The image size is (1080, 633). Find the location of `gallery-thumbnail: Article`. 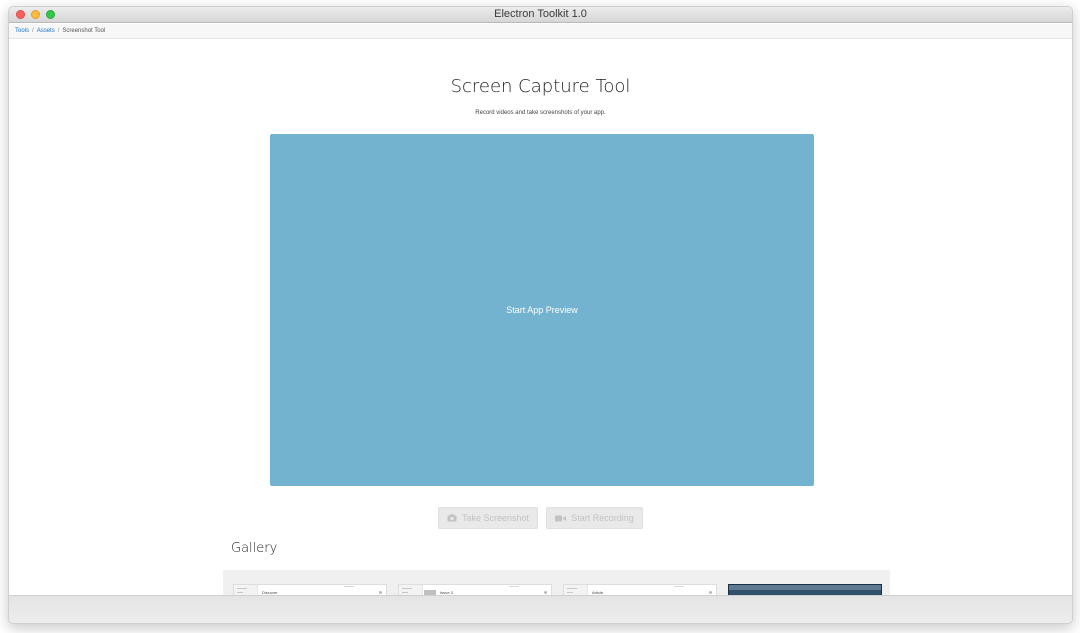

gallery-thumbnail: Article is located at coordinates (640, 589).